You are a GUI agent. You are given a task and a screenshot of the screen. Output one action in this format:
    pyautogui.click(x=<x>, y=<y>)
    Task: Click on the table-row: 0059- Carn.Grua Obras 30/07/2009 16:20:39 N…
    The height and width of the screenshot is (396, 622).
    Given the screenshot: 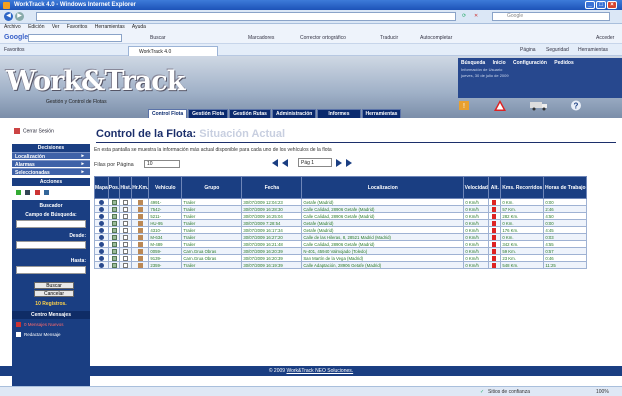 What is the action you would take?
    pyautogui.click(x=341, y=251)
    